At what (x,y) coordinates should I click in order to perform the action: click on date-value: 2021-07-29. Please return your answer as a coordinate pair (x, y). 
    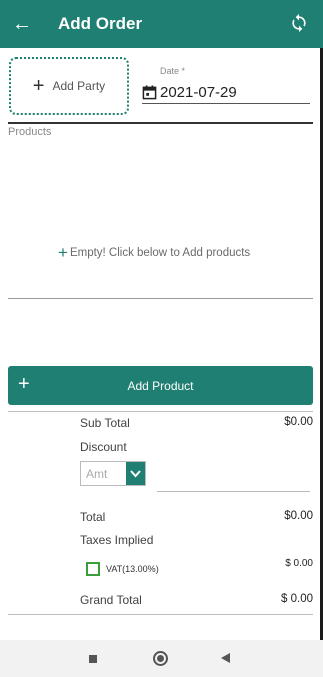
    Looking at the image, I should click on (198, 92).